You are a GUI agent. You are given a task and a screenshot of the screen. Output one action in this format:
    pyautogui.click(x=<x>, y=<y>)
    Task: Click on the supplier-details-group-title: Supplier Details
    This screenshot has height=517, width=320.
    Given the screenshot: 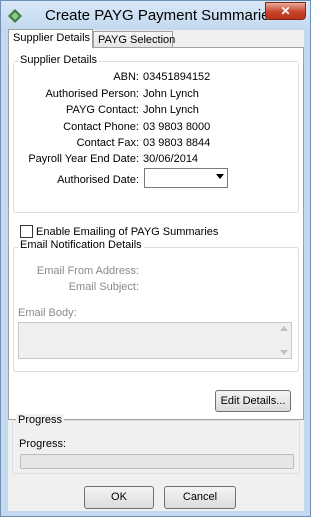 What is the action you would take?
    pyautogui.click(x=59, y=60)
    